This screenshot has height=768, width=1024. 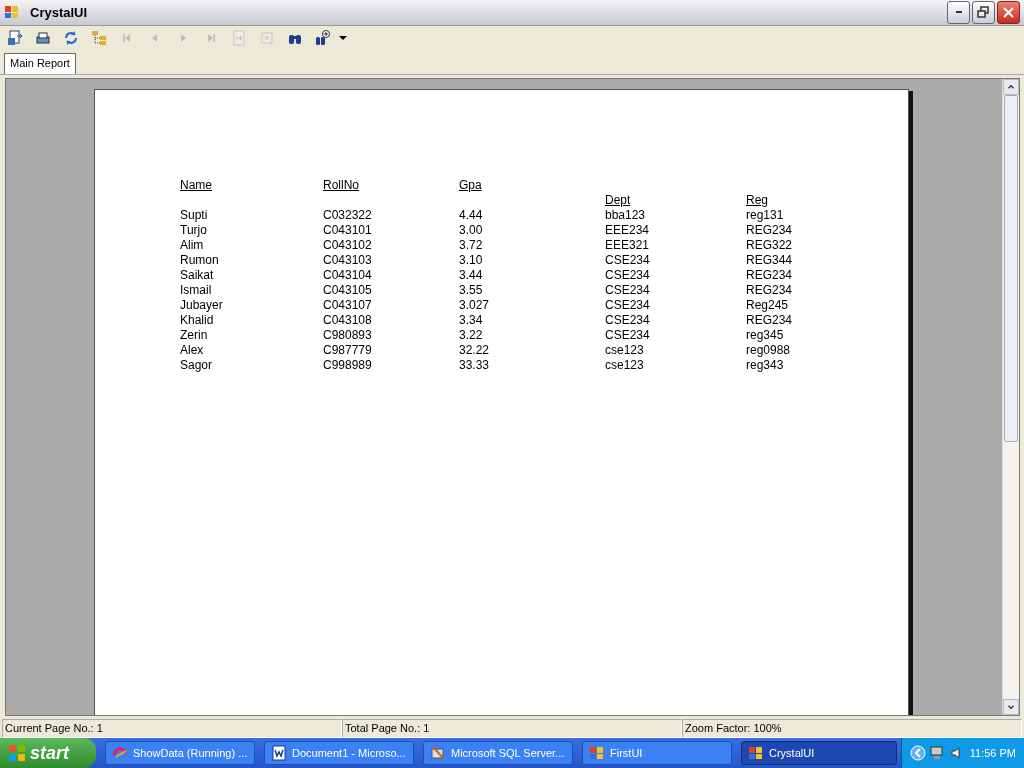 What do you see at coordinates (471, 289) in the screenshot?
I see `table-cell: 3.55` at bounding box center [471, 289].